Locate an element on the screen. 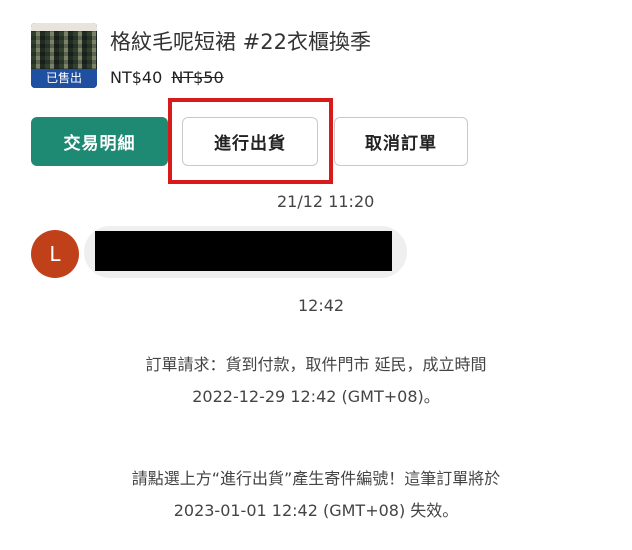  order-request-line: 2022-12-29 12:42 (GMT+08)。 is located at coordinates (316, 396).